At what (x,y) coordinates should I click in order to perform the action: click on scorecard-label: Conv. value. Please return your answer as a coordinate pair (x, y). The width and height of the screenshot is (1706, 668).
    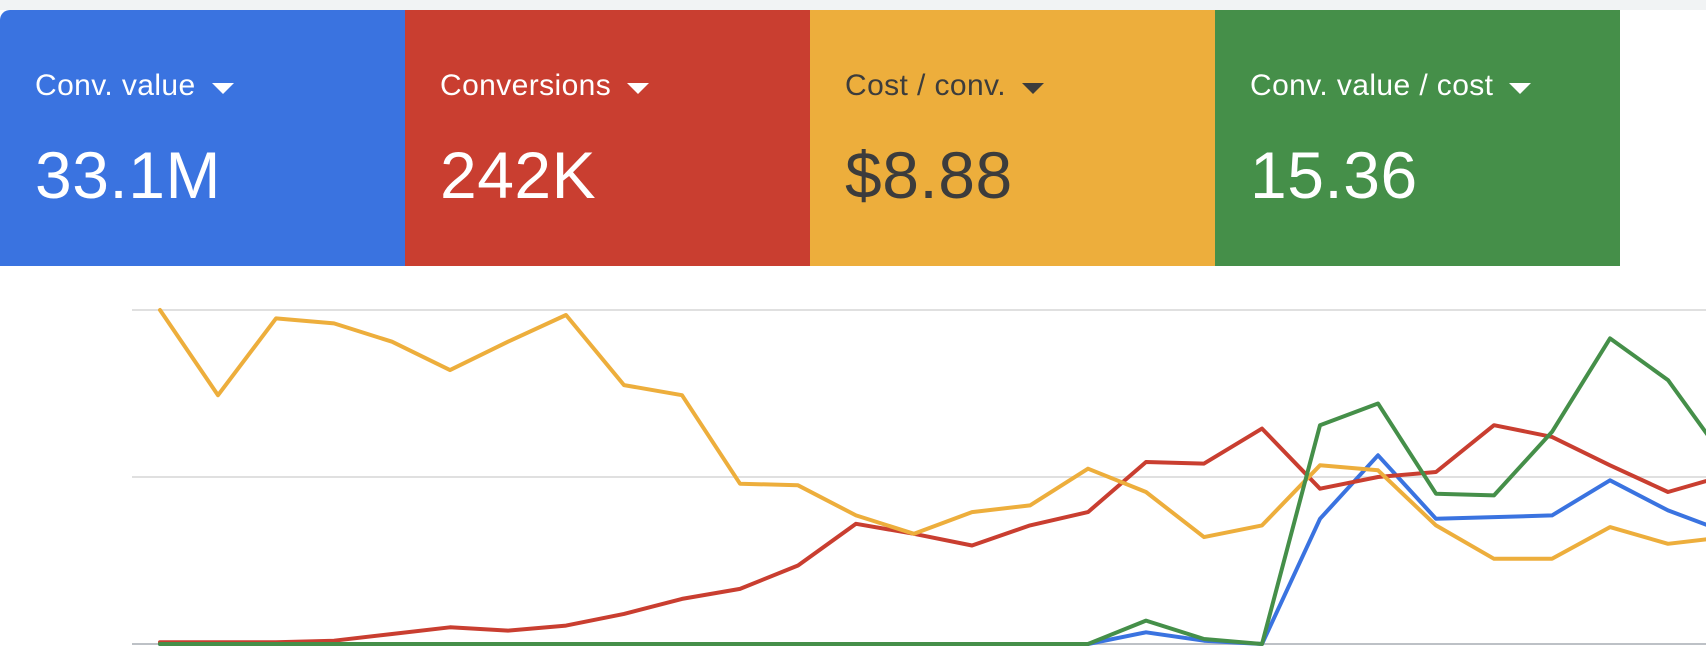
    Looking at the image, I should click on (115, 85).